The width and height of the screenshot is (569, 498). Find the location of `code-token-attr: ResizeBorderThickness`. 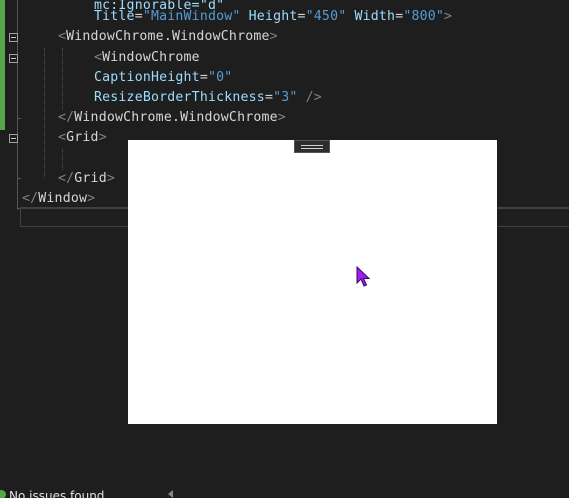

code-token-attr: ResizeBorderThickness is located at coordinates (179, 97).